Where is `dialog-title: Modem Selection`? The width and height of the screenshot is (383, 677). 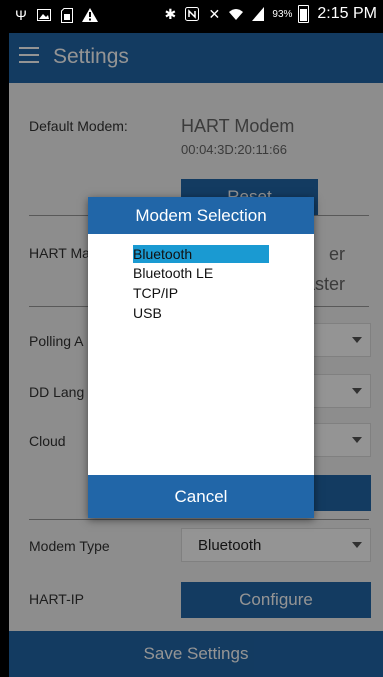
dialog-title: Modem Selection is located at coordinates (201, 215).